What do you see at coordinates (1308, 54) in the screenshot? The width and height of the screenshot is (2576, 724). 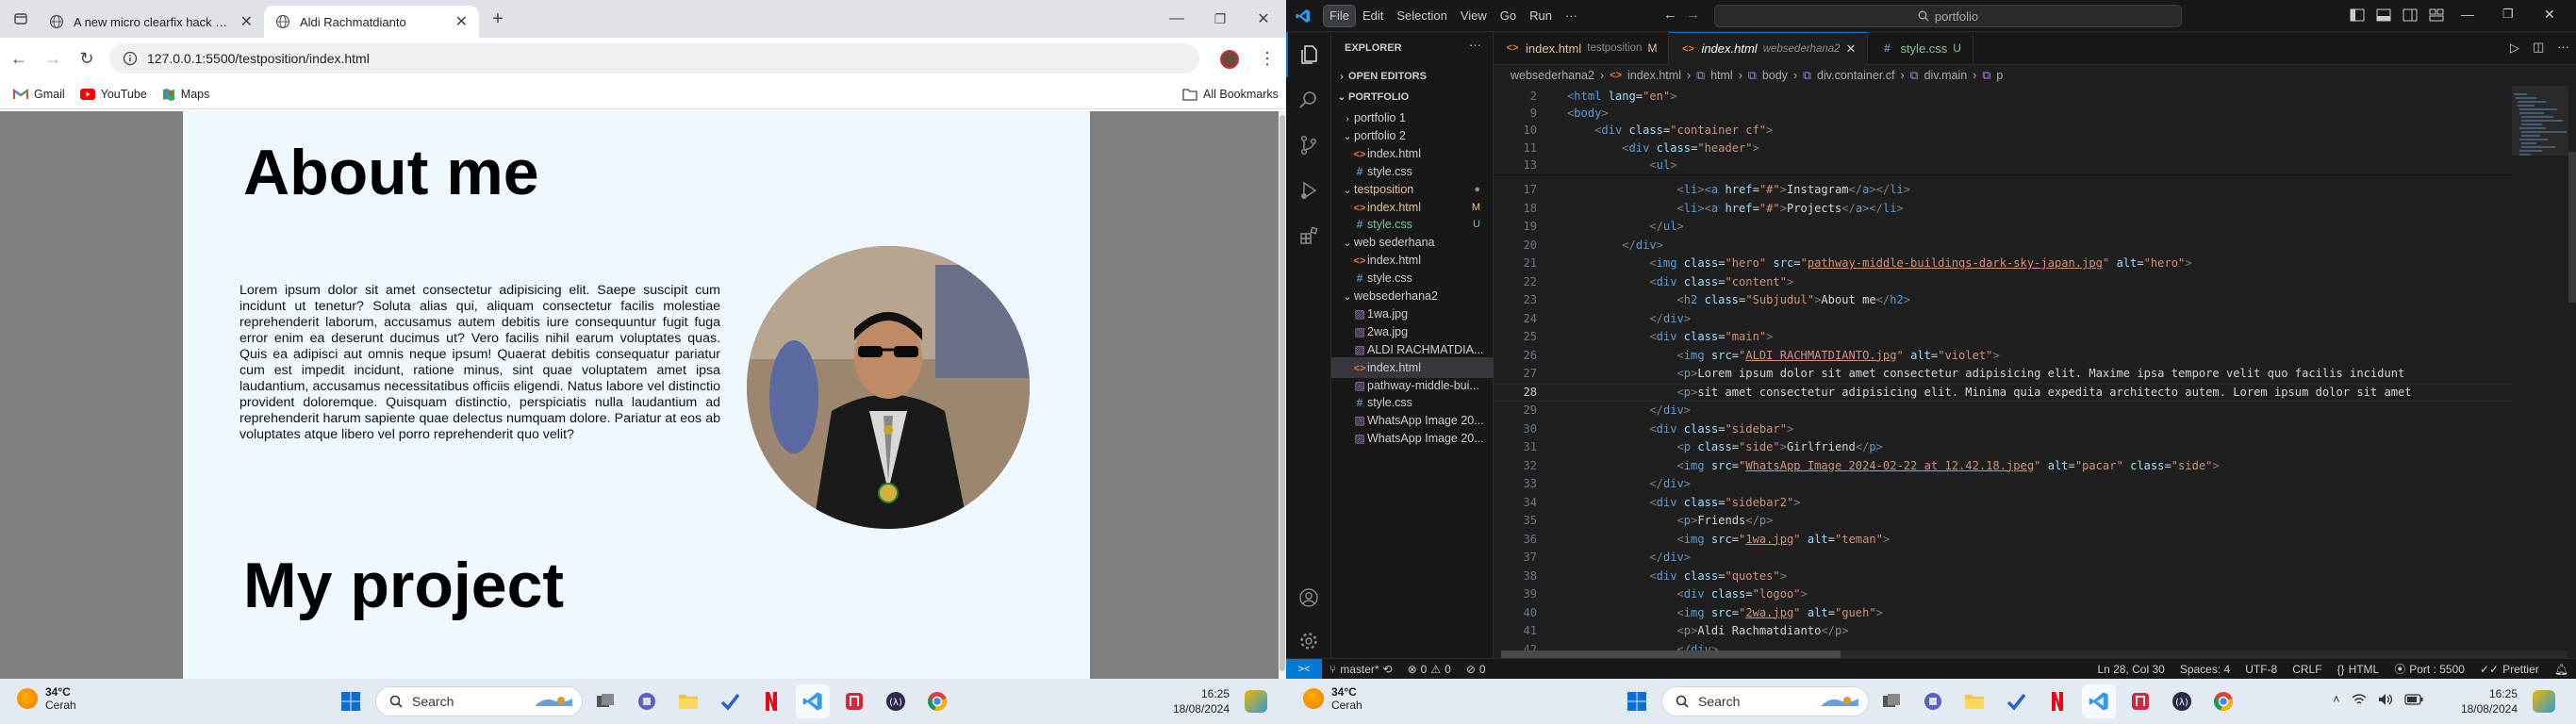 I see `explorer-icon` at bounding box center [1308, 54].